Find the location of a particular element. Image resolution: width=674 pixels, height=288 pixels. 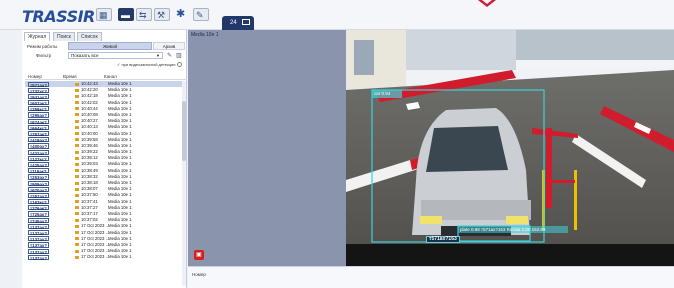

plate-number: т295ах? is located at coordinates (39, 115).